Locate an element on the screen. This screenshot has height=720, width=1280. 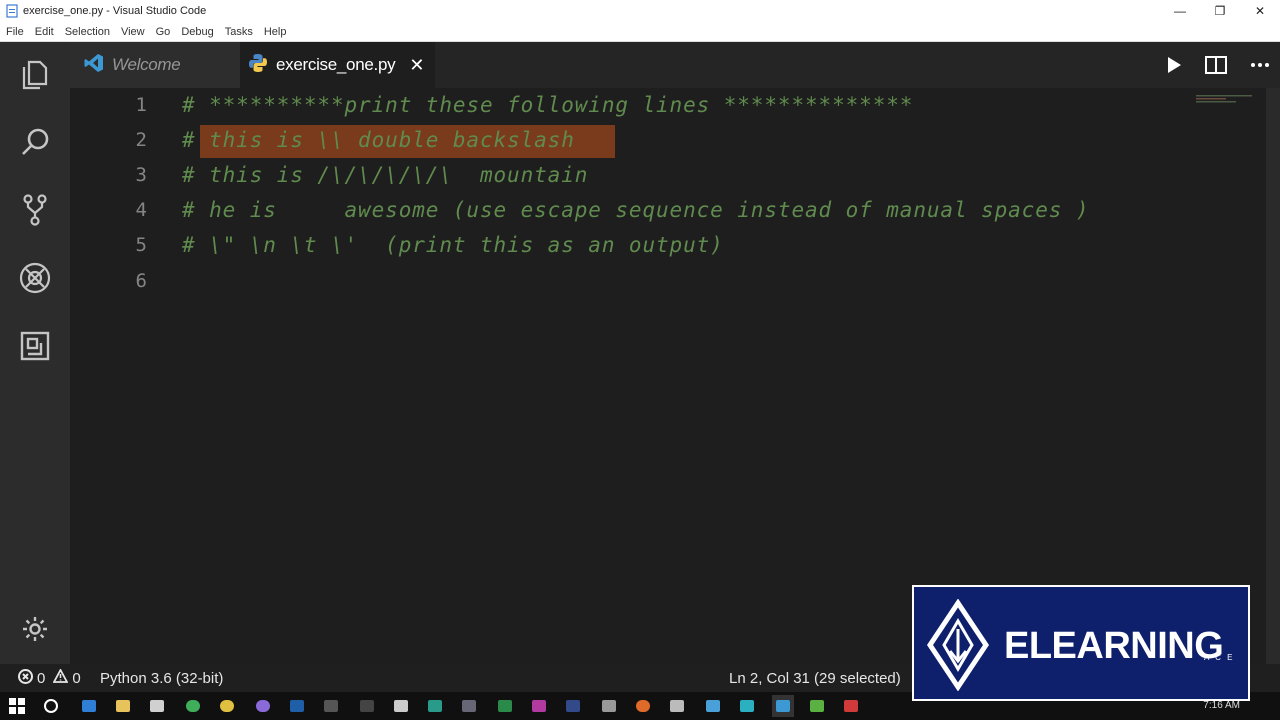
menu-go: Go is located at coordinates (163, 32).